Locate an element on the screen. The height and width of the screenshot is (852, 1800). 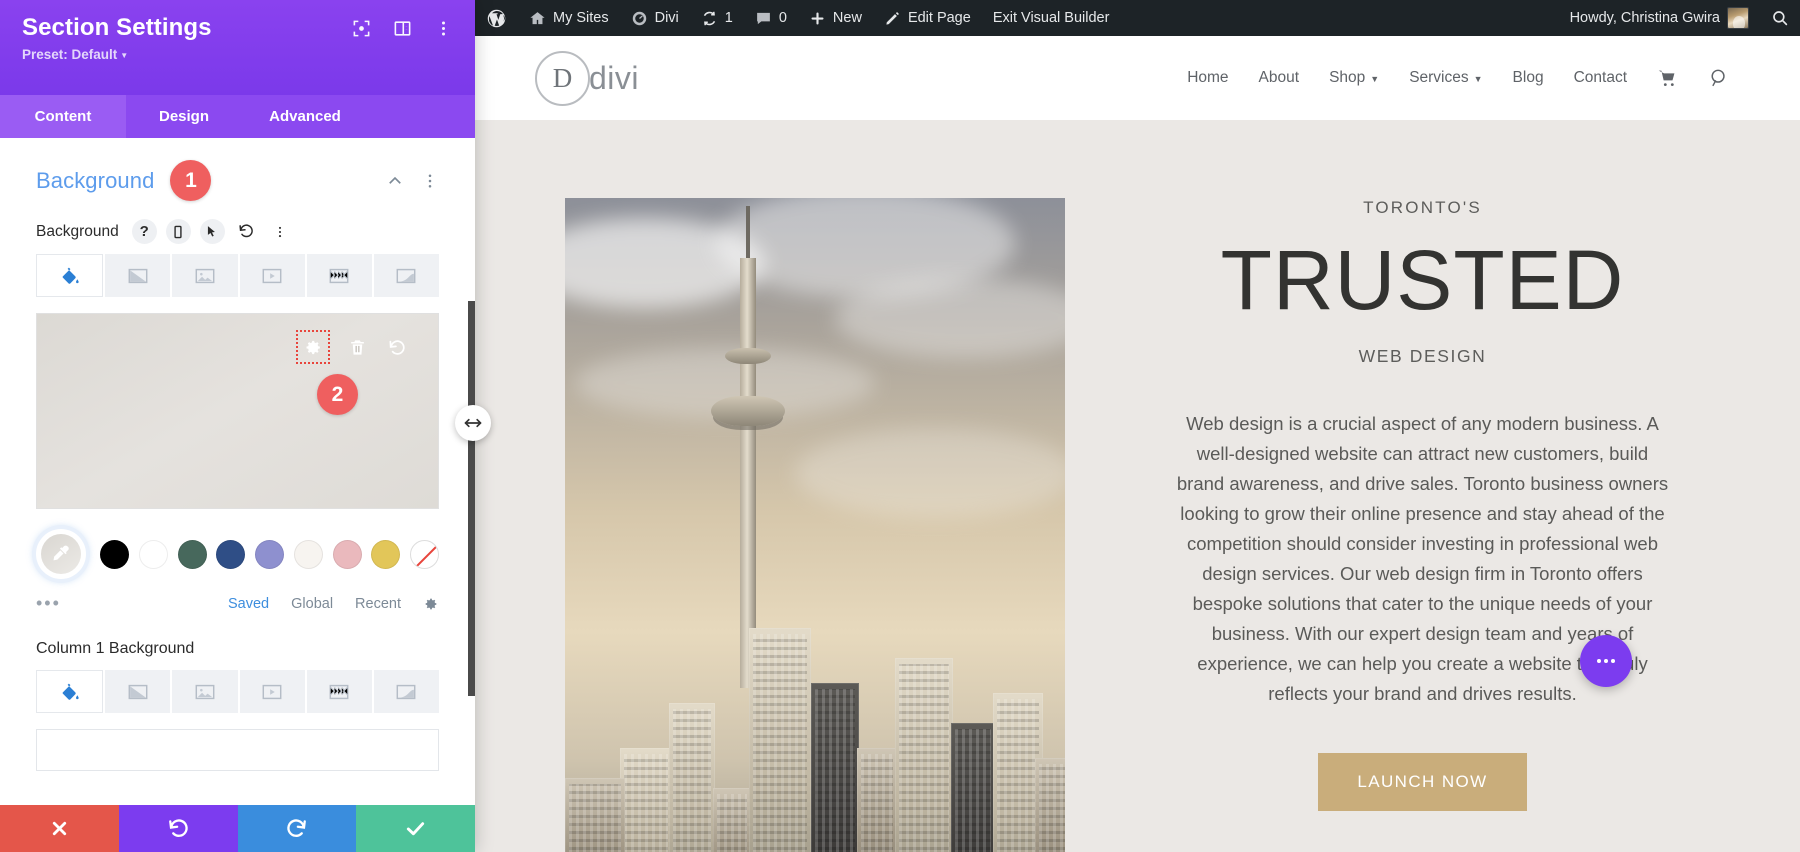
bg-type-mask is located at coordinates (406, 275).